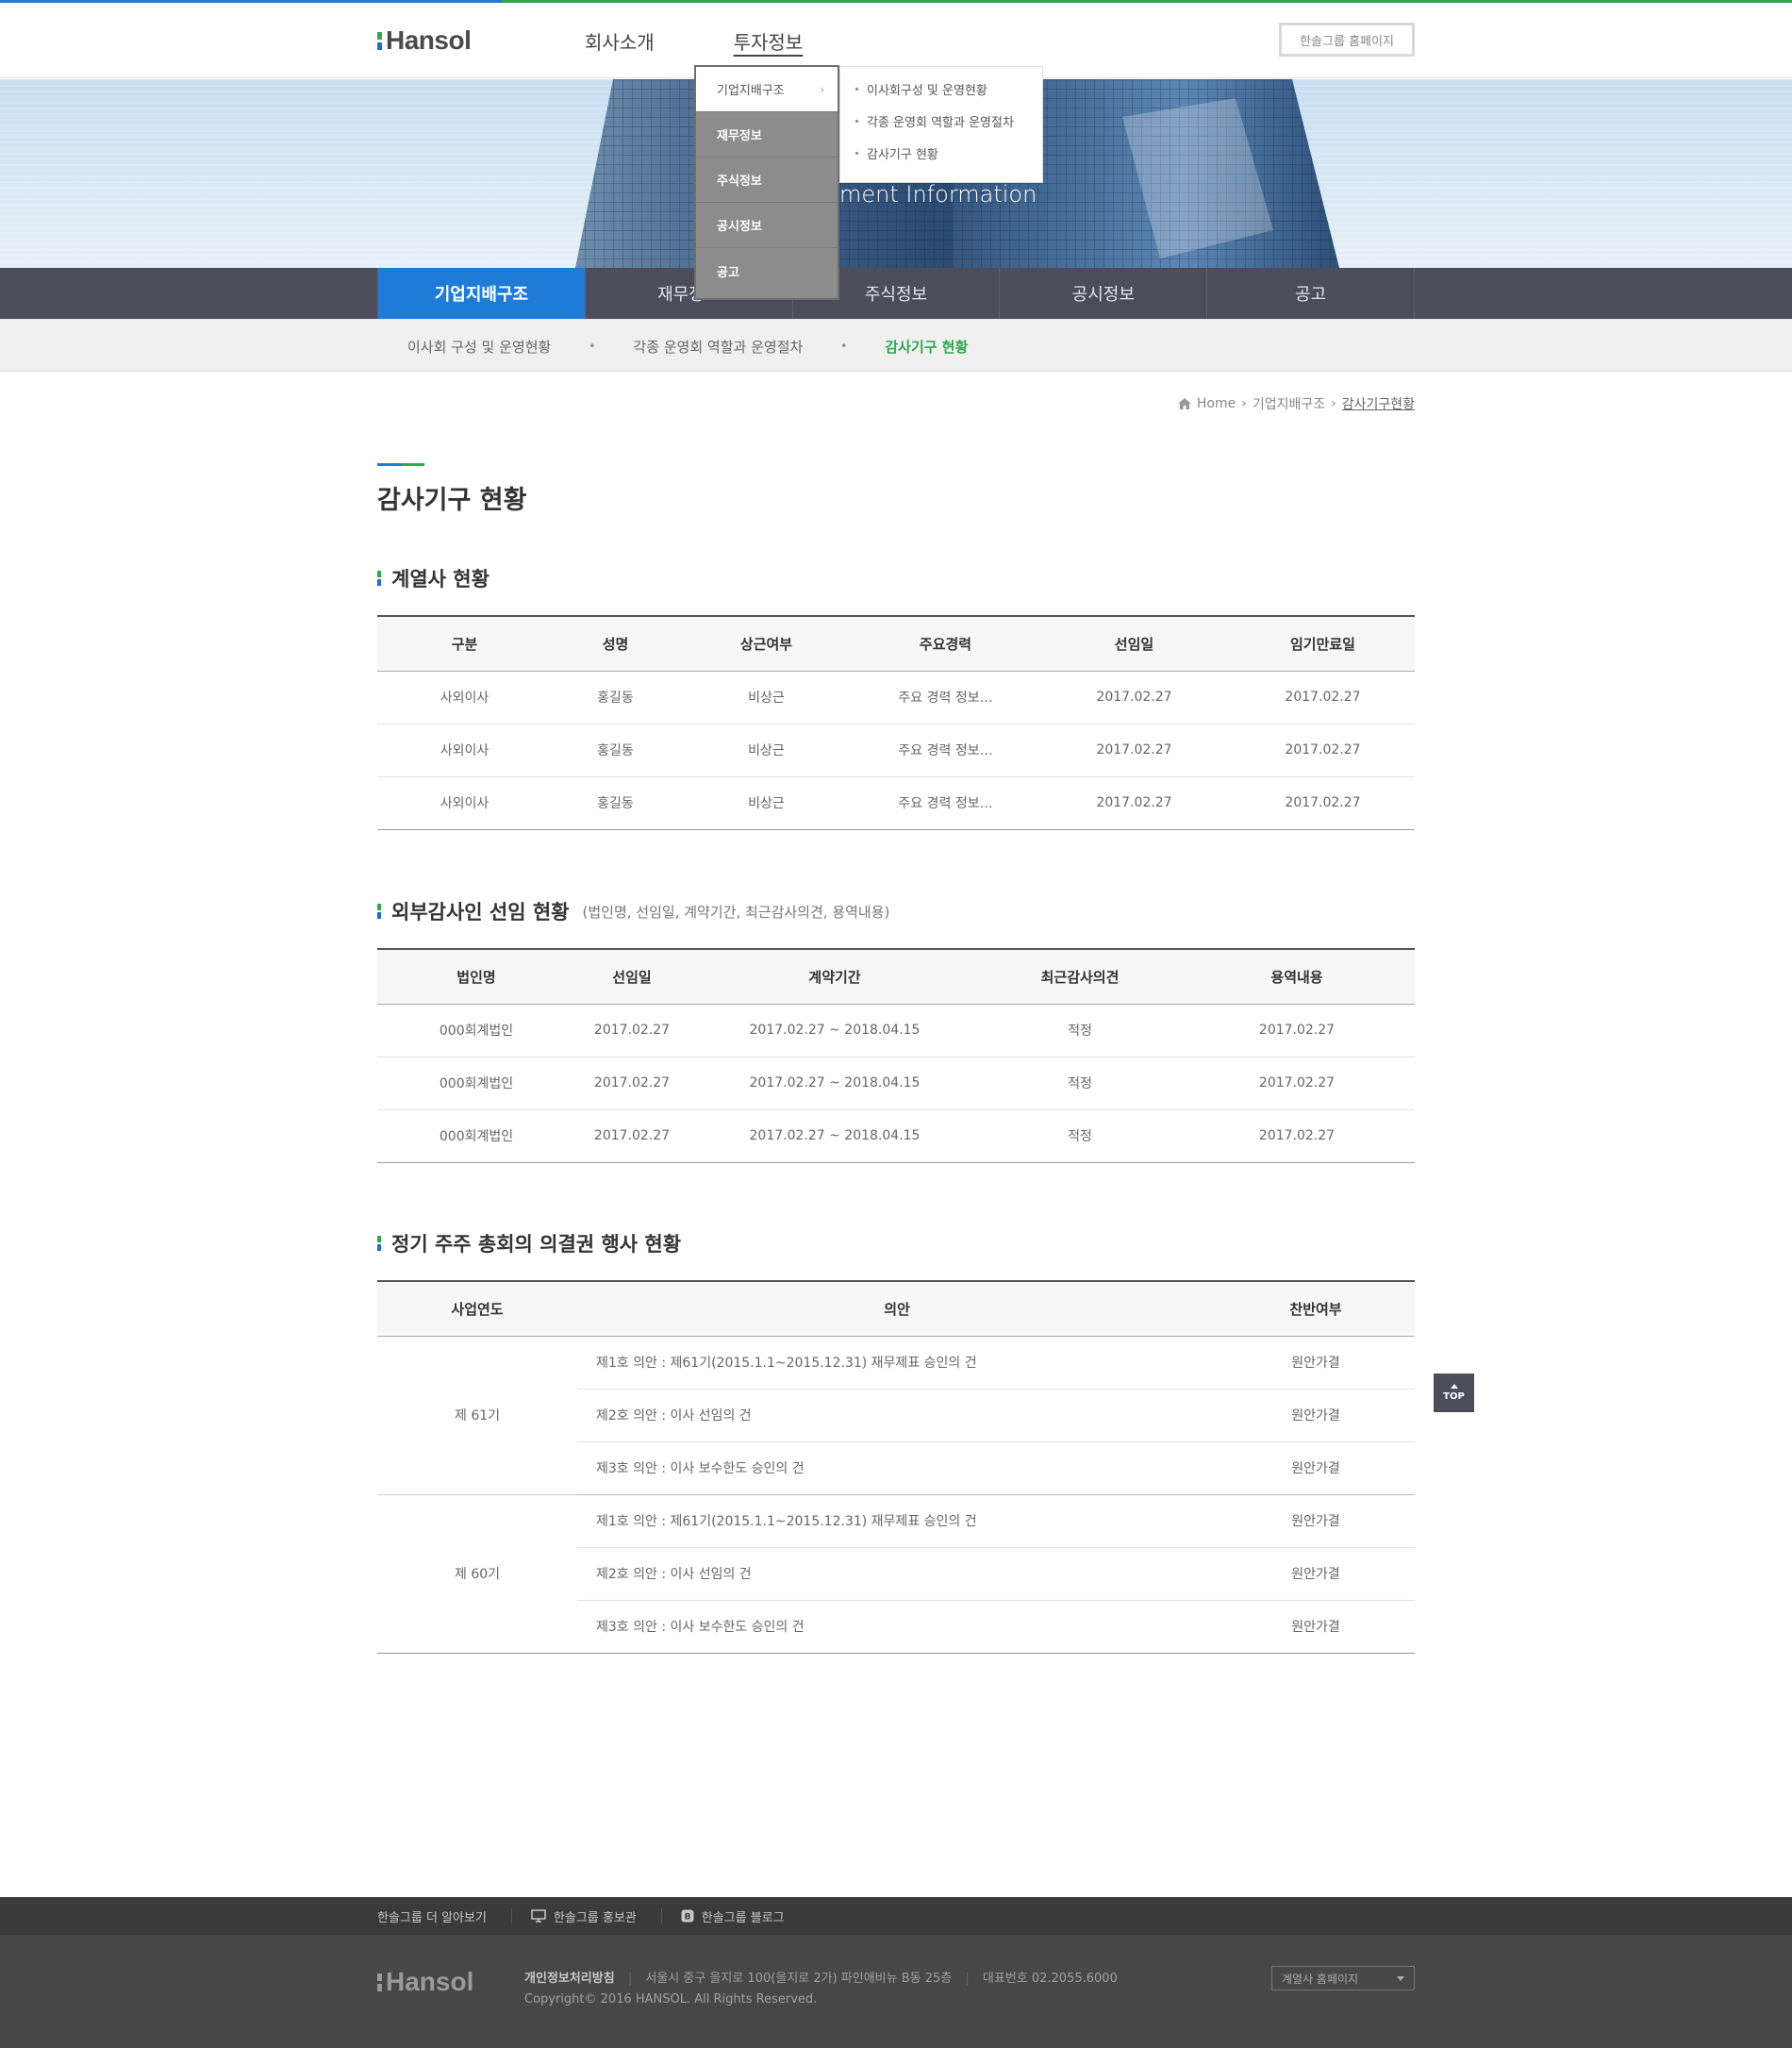 Image resolution: width=1792 pixels, height=2048 pixels. I want to click on chevron-down-icon, so click(1400, 1978).